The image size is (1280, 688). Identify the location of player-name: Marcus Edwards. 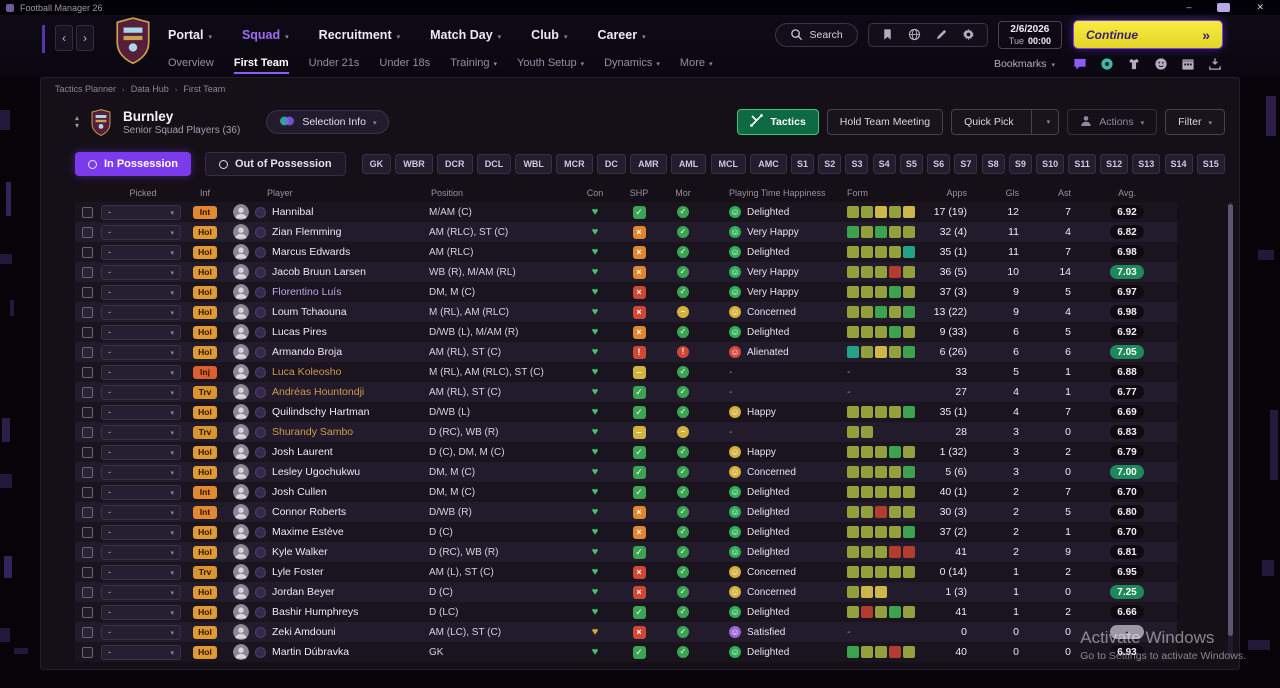
(311, 252).